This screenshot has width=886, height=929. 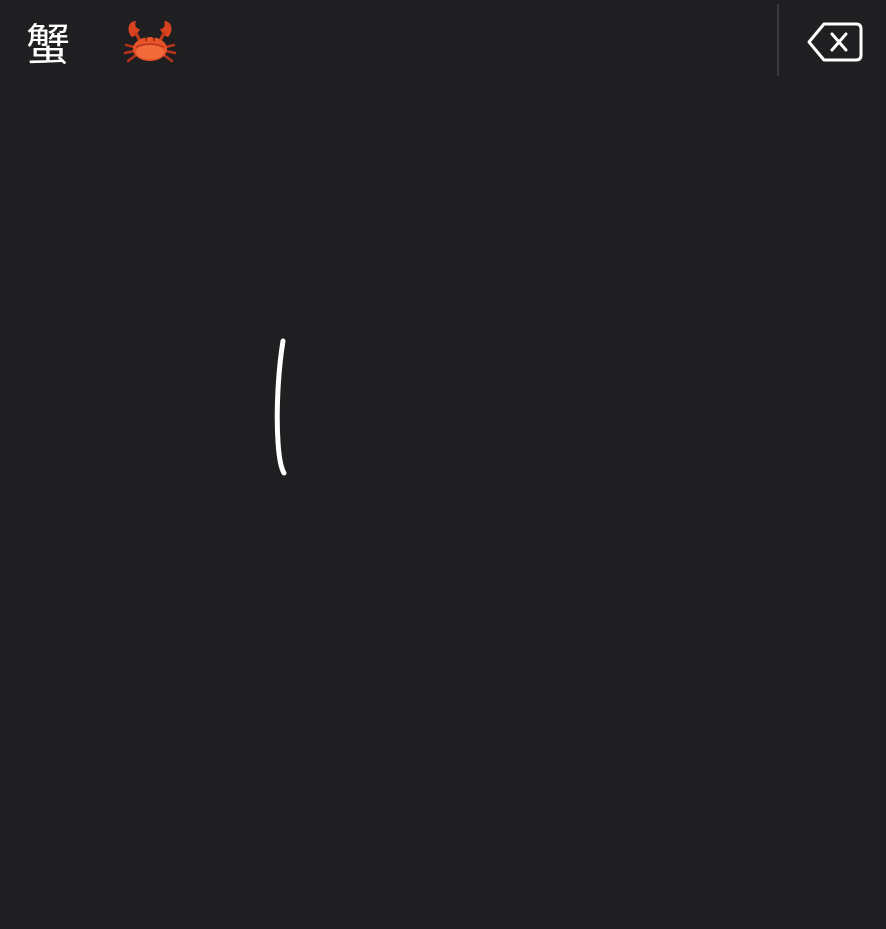 What do you see at coordinates (280, 407) in the screenshot?
I see `ink-stroke` at bounding box center [280, 407].